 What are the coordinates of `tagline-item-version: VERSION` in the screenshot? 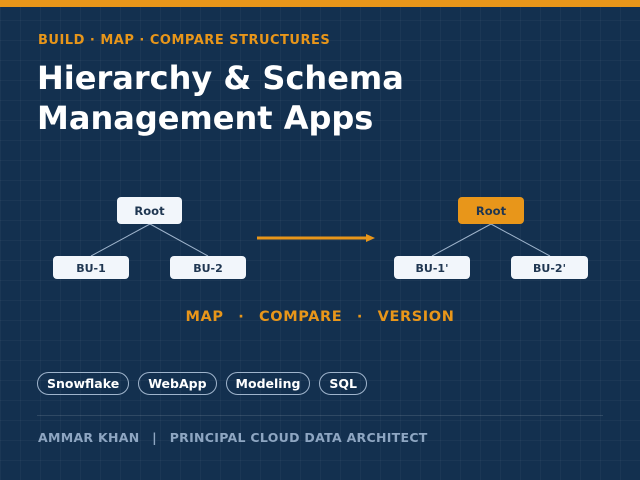 It's located at (416, 317).